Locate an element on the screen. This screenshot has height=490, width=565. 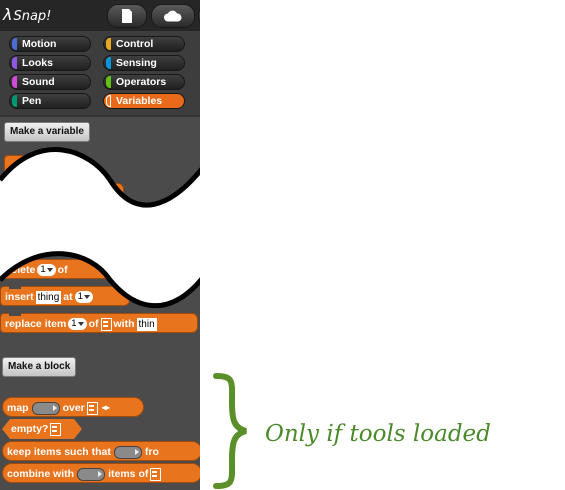
index-slot: 1 is located at coordinates (77, 324).